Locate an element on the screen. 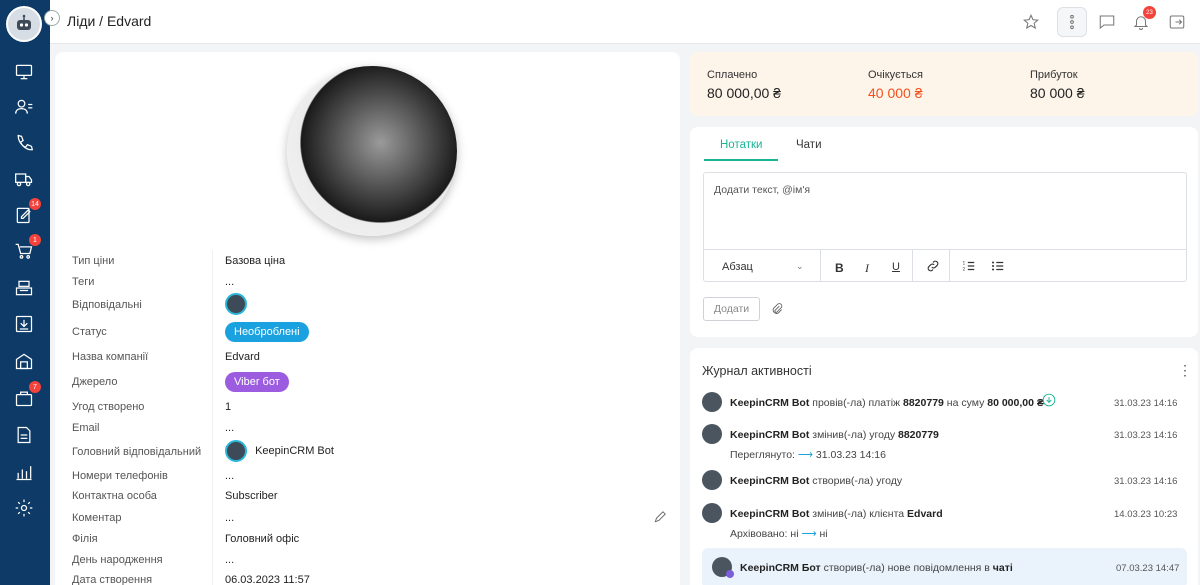  tab-chats: Чати is located at coordinates (809, 145).